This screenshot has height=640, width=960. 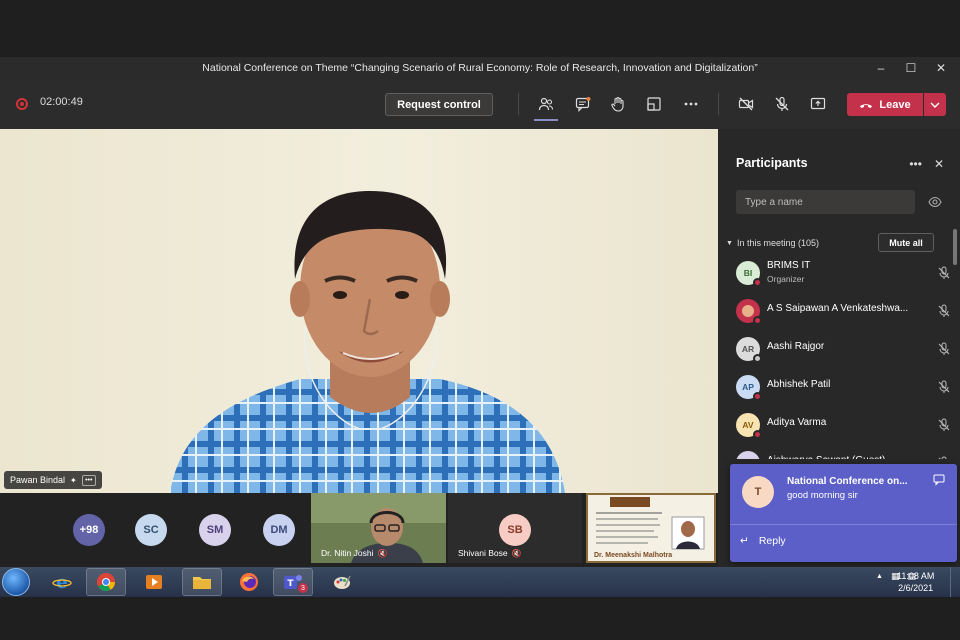 I want to click on overflow-participants-badge: +98, so click(x=89, y=530).